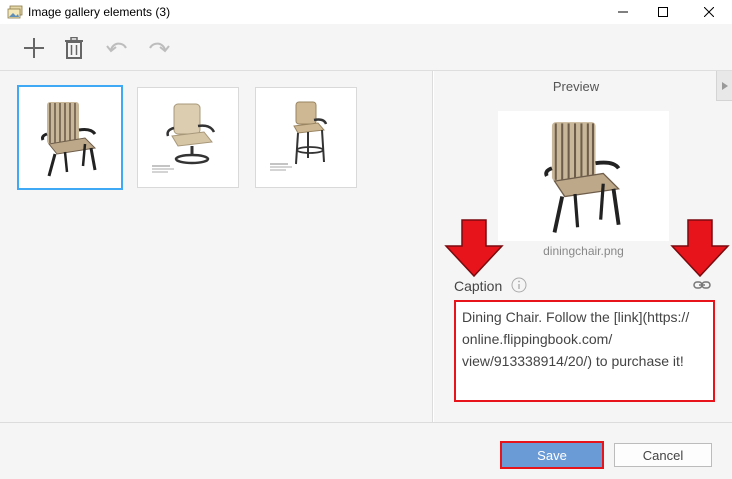  I want to click on title-bar: Image gallery elements (3), so click(366, 12).